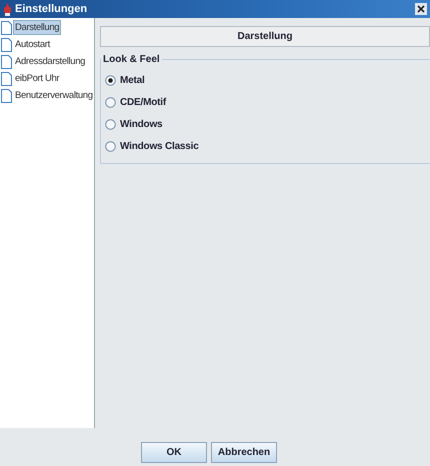 Image resolution: width=430 pixels, height=466 pixels. Describe the element at coordinates (421, 9) in the screenshot. I see `close-icon` at that location.